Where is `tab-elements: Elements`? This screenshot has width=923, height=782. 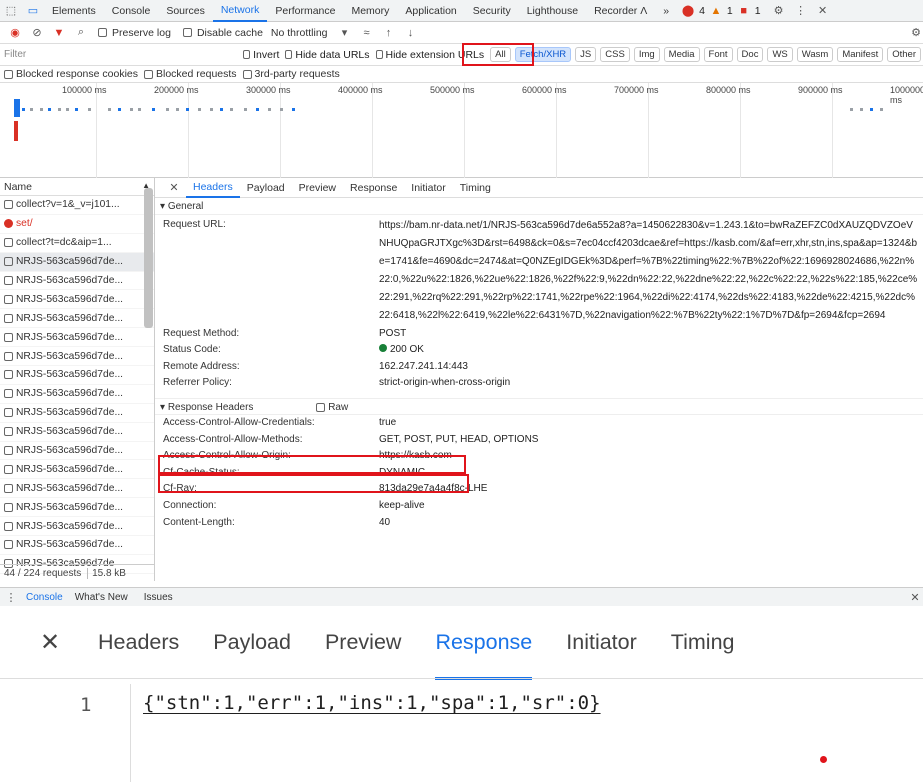 tab-elements: Elements is located at coordinates (74, 11).